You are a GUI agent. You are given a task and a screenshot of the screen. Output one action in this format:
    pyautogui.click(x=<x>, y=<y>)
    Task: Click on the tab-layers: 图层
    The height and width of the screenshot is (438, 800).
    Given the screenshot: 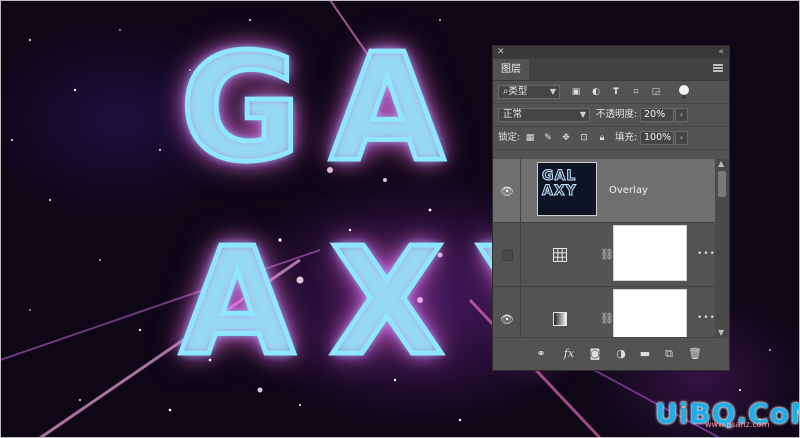 What is the action you would take?
    pyautogui.click(x=511, y=69)
    